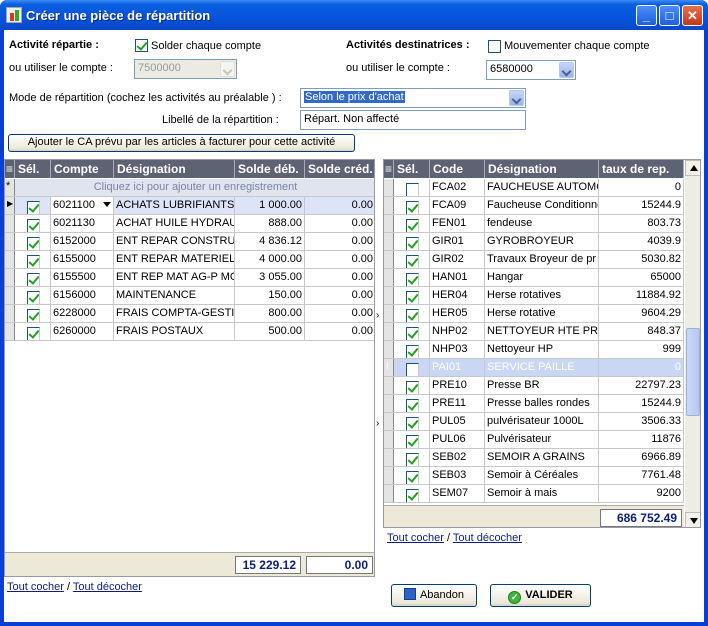 The height and width of the screenshot is (626, 708). I want to click on cell-solde-deb: 4 836.12, so click(270, 241).